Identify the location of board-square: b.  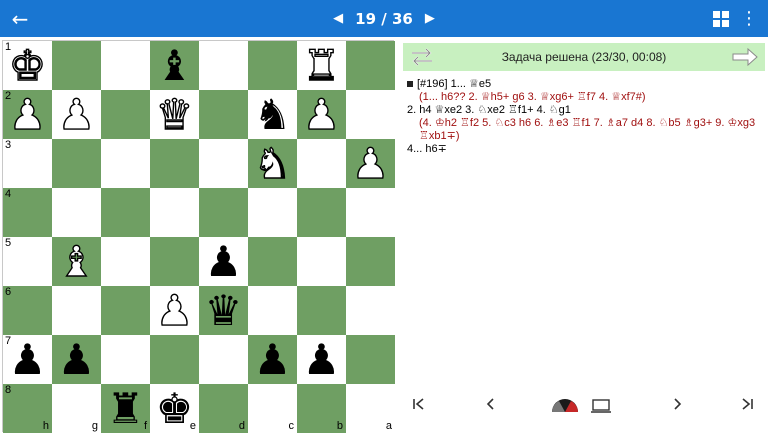
(321, 408).